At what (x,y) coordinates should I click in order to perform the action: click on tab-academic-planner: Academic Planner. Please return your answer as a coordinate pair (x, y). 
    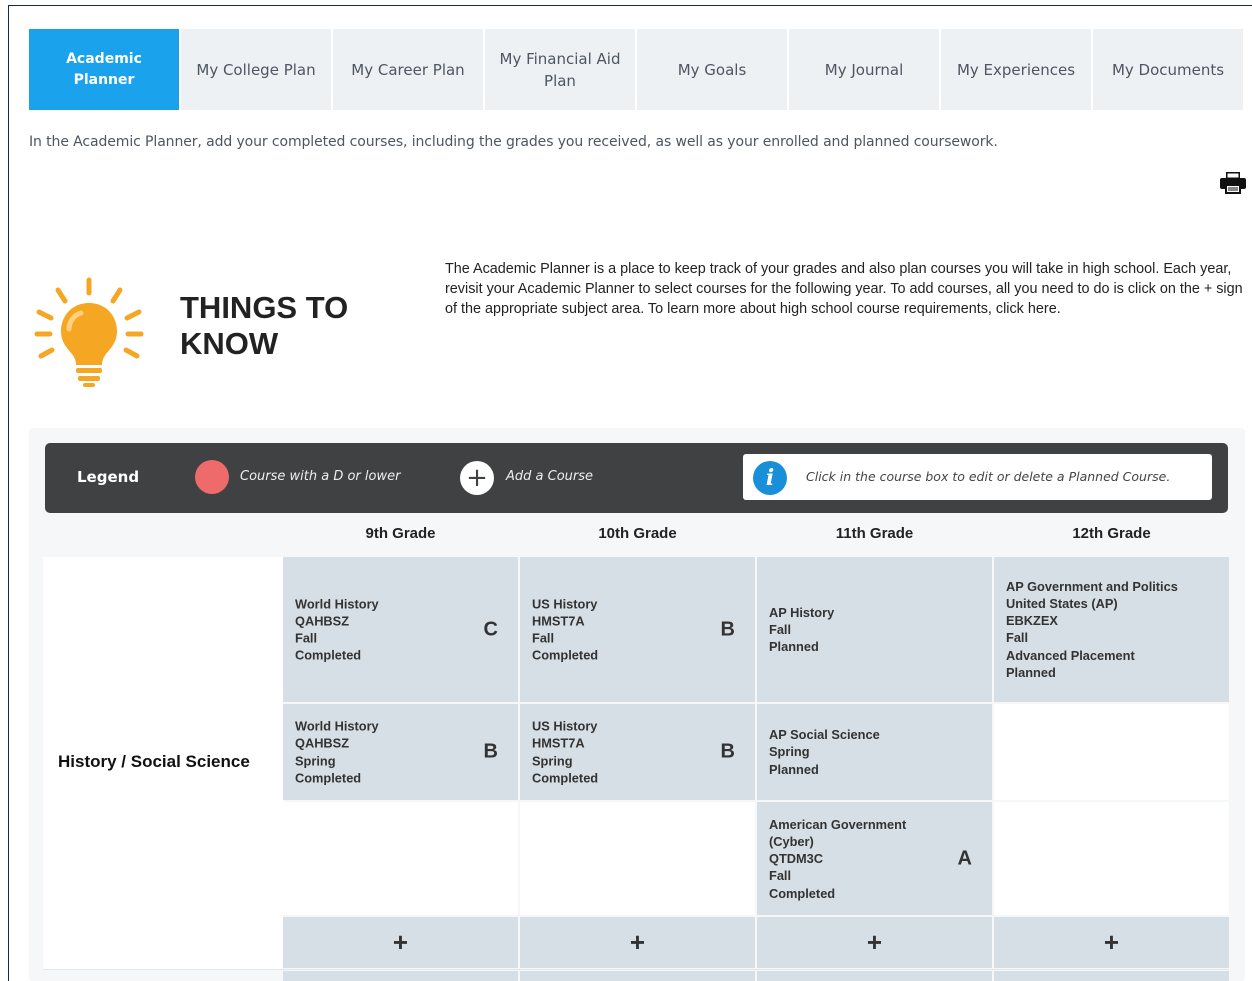
    Looking at the image, I should click on (104, 69).